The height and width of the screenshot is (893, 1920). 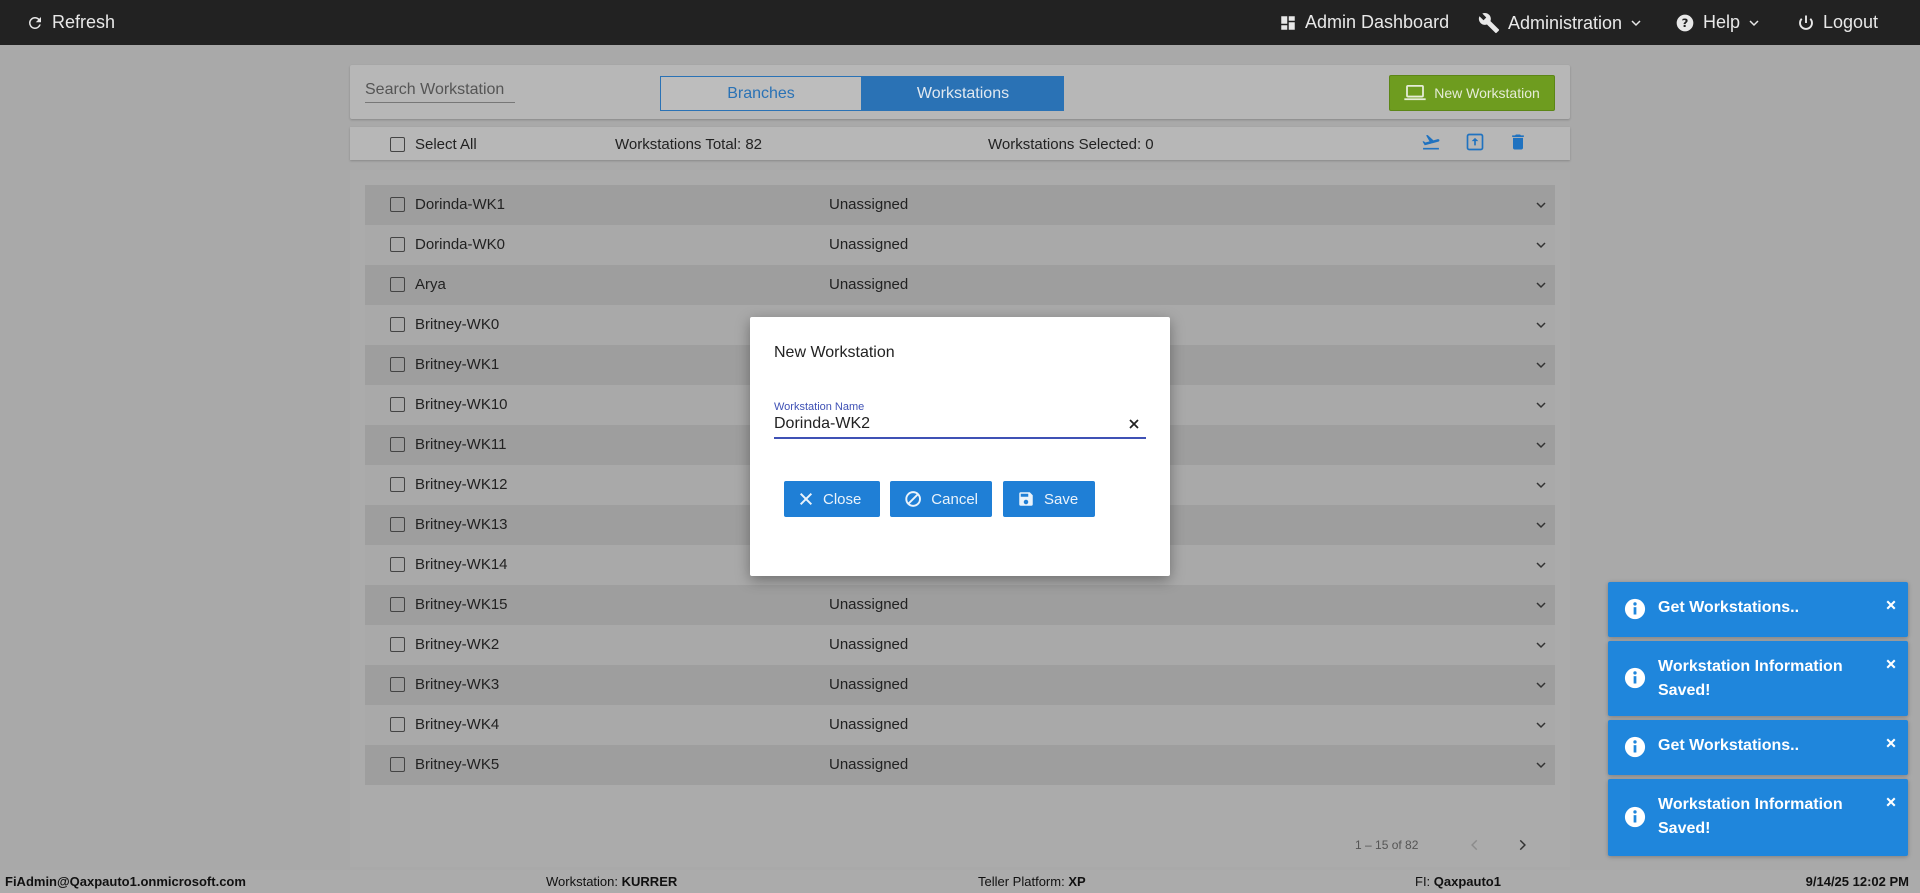 I want to click on table-row: Arya Unassigned, so click(x=960, y=285).